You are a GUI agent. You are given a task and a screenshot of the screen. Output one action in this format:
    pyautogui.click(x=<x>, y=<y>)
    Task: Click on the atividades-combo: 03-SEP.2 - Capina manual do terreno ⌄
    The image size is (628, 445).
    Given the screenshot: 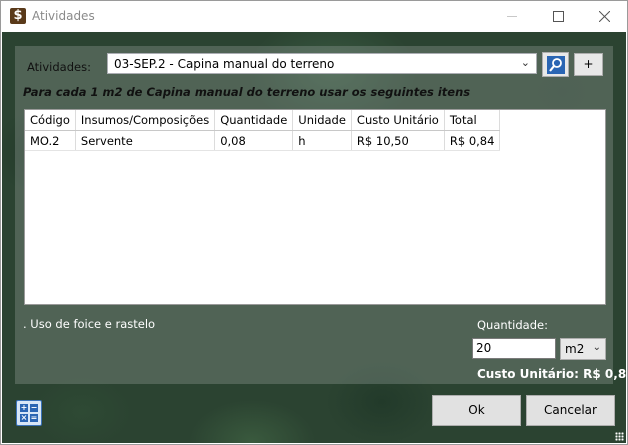 What is the action you would take?
    pyautogui.click(x=322, y=63)
    